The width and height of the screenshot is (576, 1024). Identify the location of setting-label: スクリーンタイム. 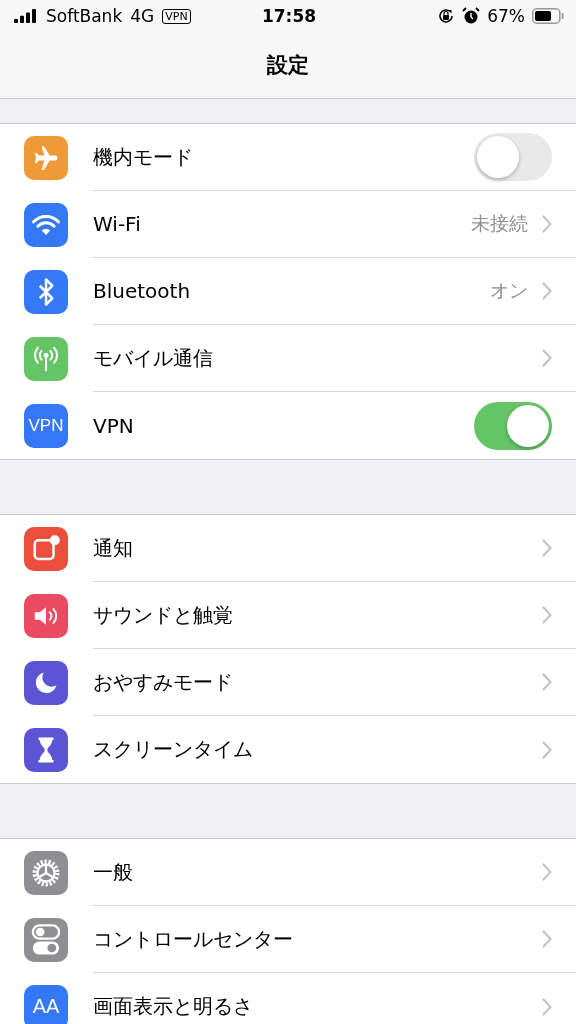
(317, 749).